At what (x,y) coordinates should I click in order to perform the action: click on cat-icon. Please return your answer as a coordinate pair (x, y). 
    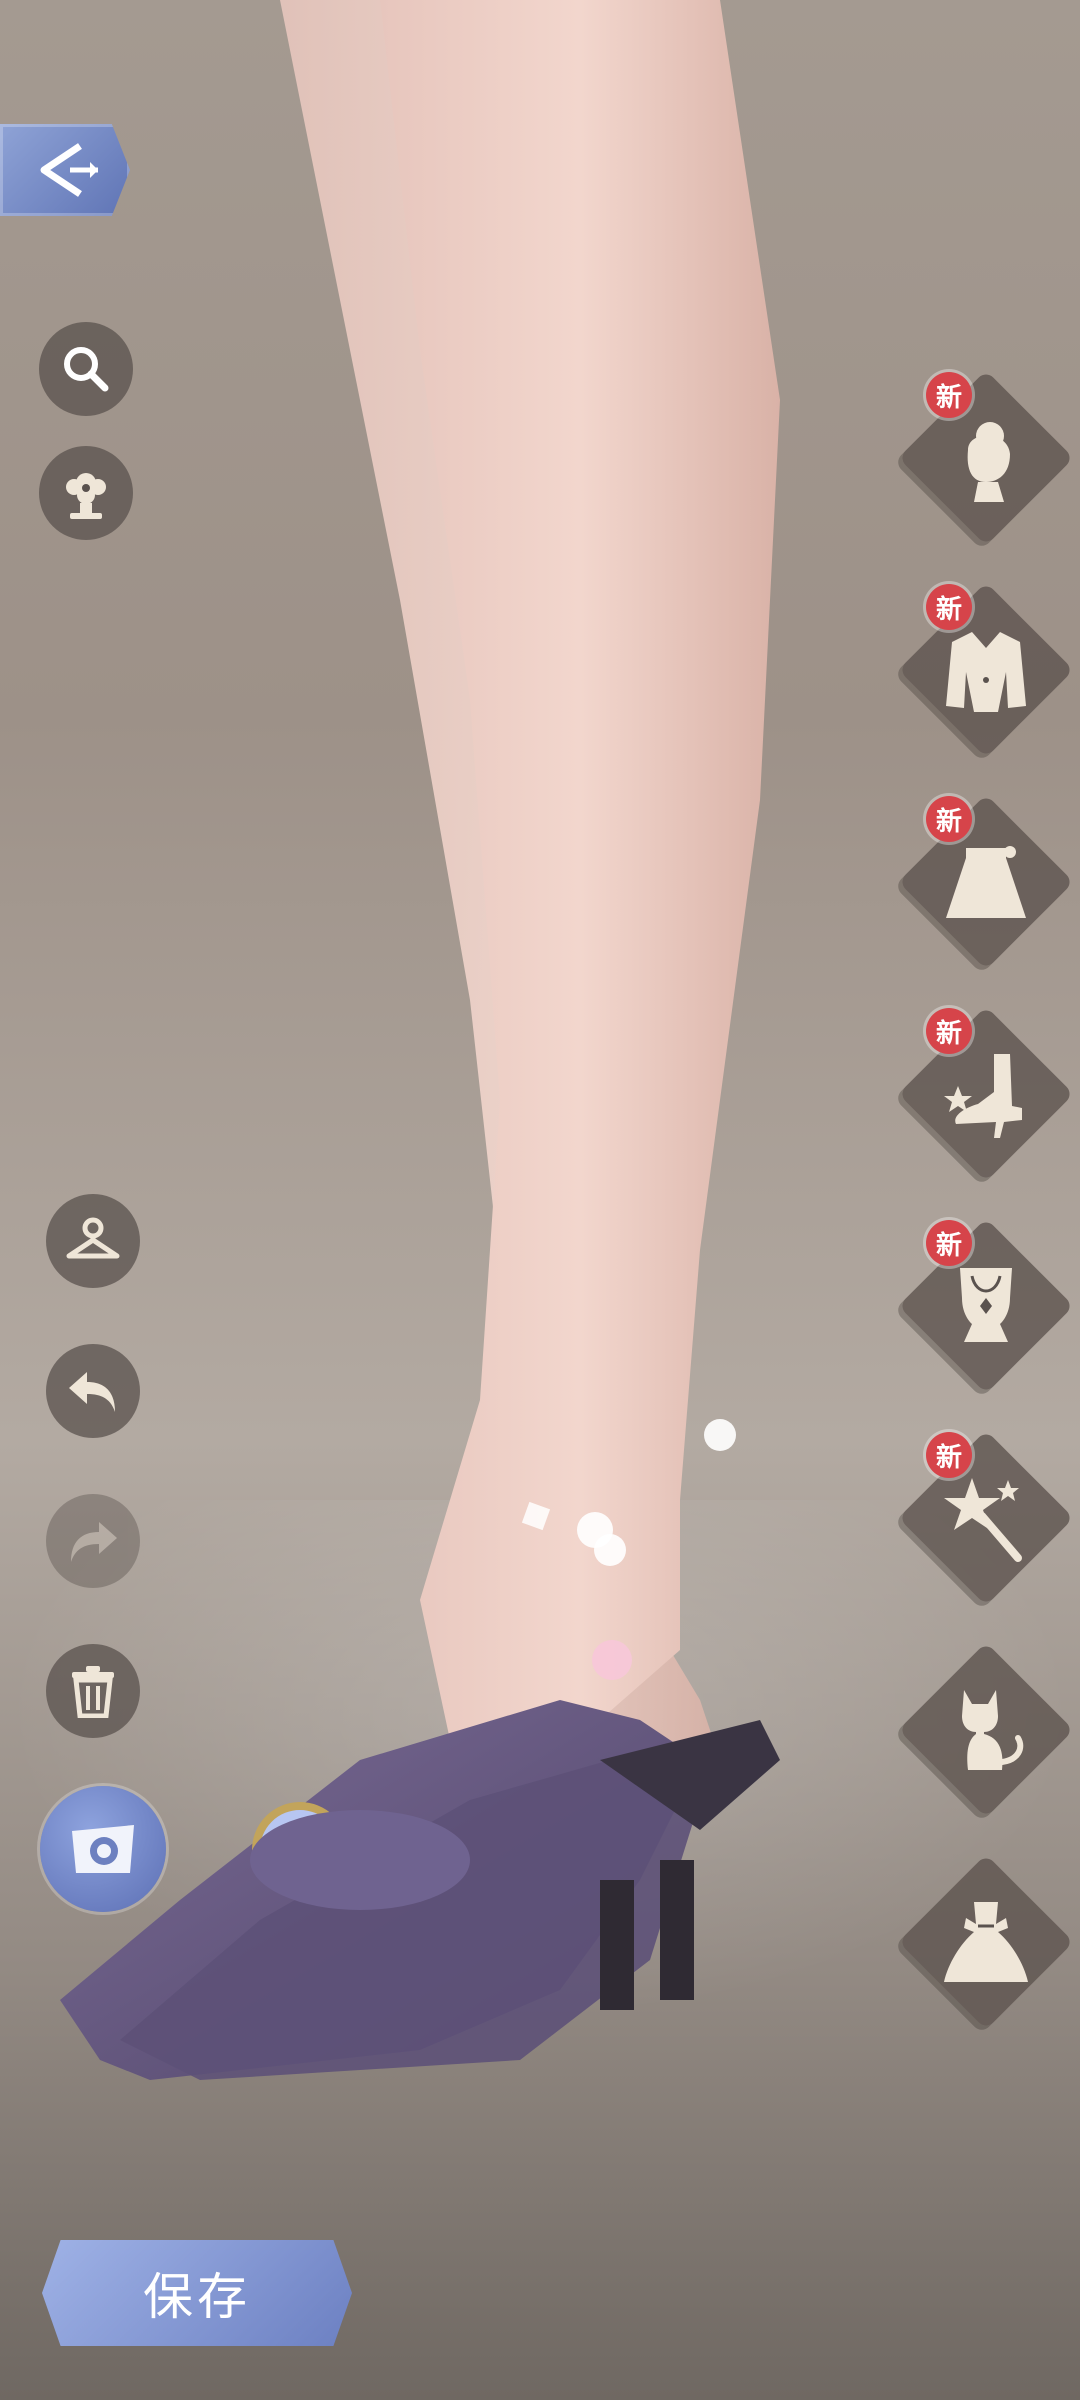
    Looking at the image, I should click on (993, 1730).